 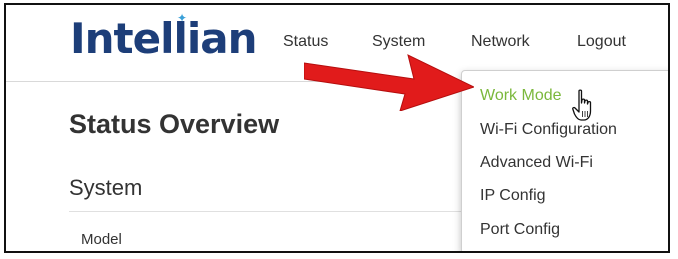 What do you see at coordinates (269, 211) in the screenshot?
I see `section-divider` at bounding box center [269, 211].